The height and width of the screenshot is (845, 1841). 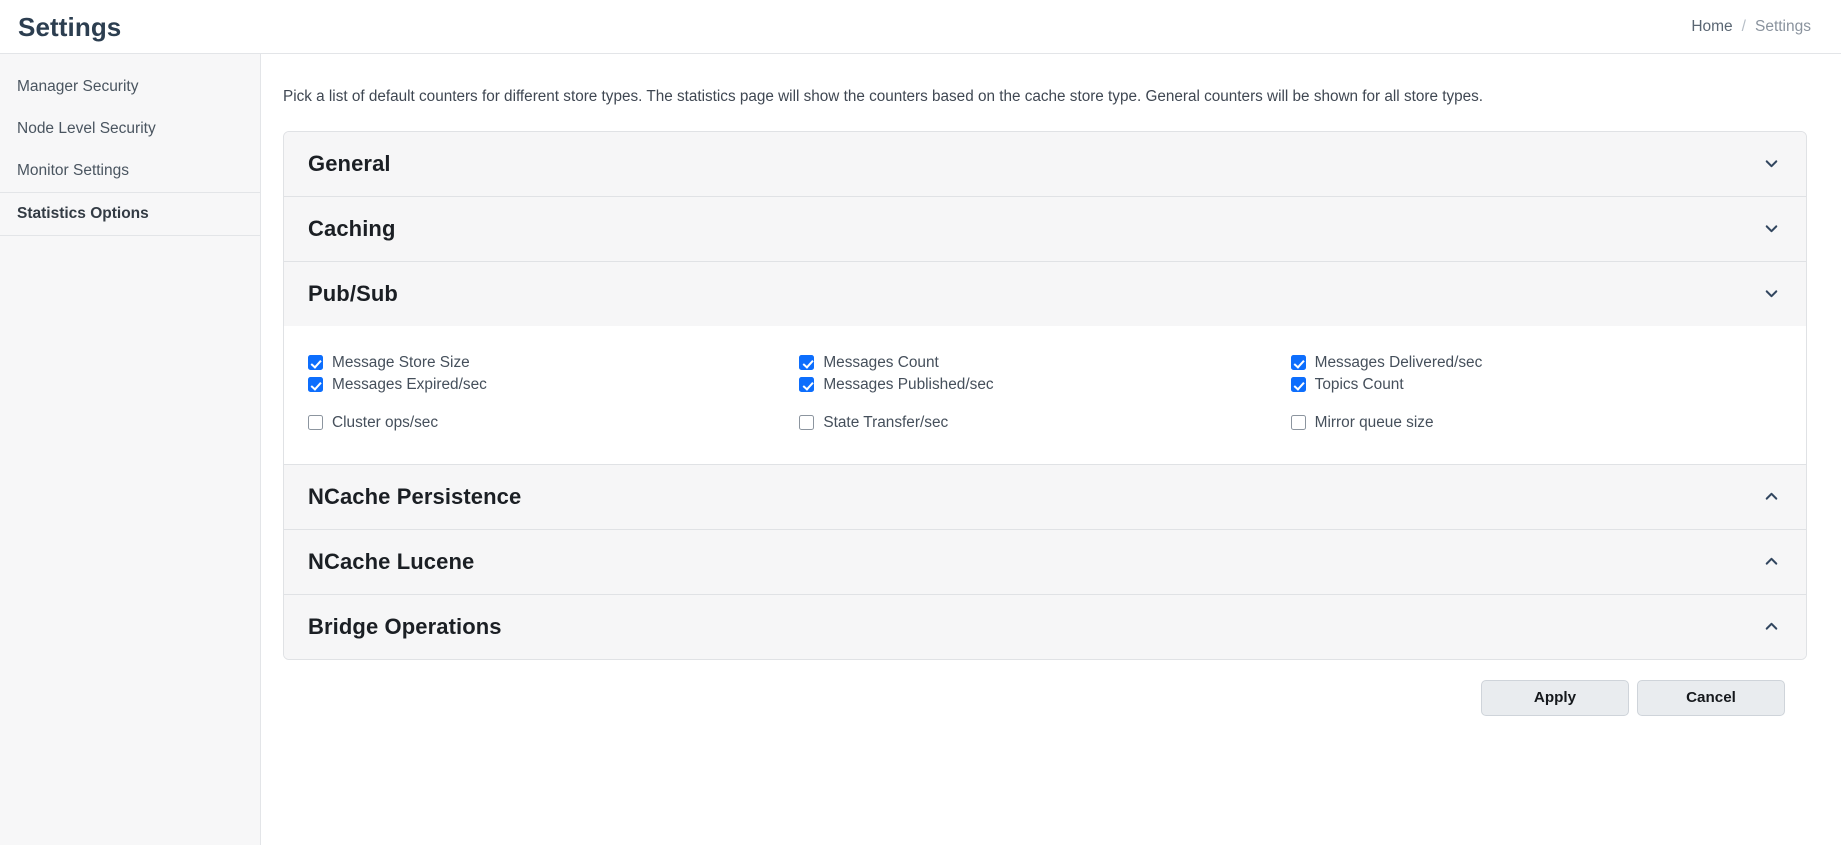 I want to click on accordion-header-bridge-operations: Bridge Operations, so click(x=1045, y=626).